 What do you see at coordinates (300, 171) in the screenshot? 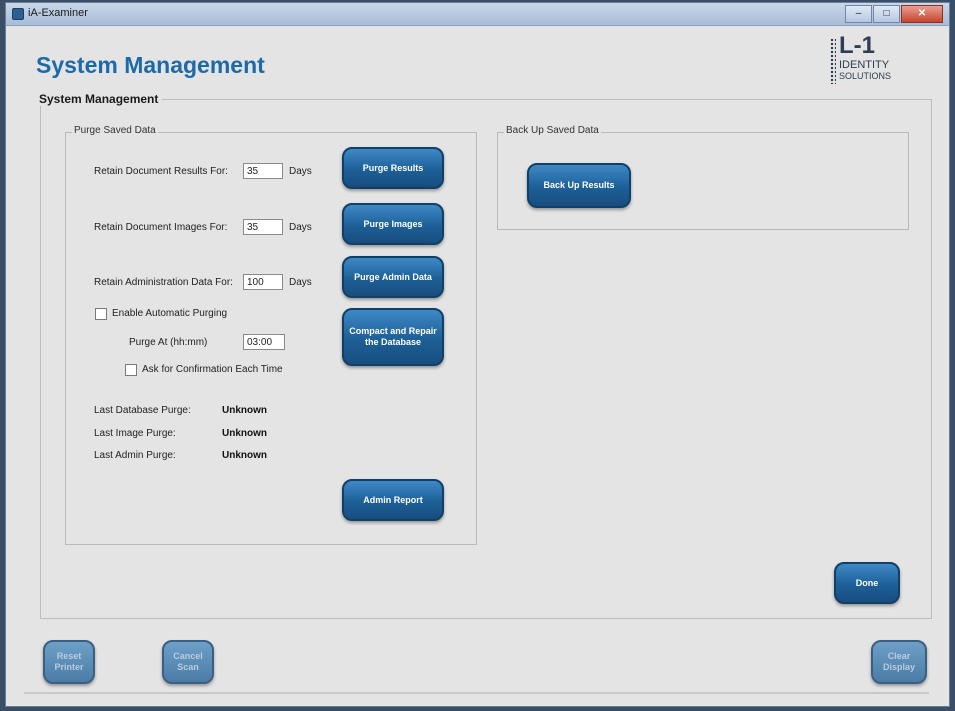
I see `doc-results-days-unit: Days` at bounding box center [300, 171].